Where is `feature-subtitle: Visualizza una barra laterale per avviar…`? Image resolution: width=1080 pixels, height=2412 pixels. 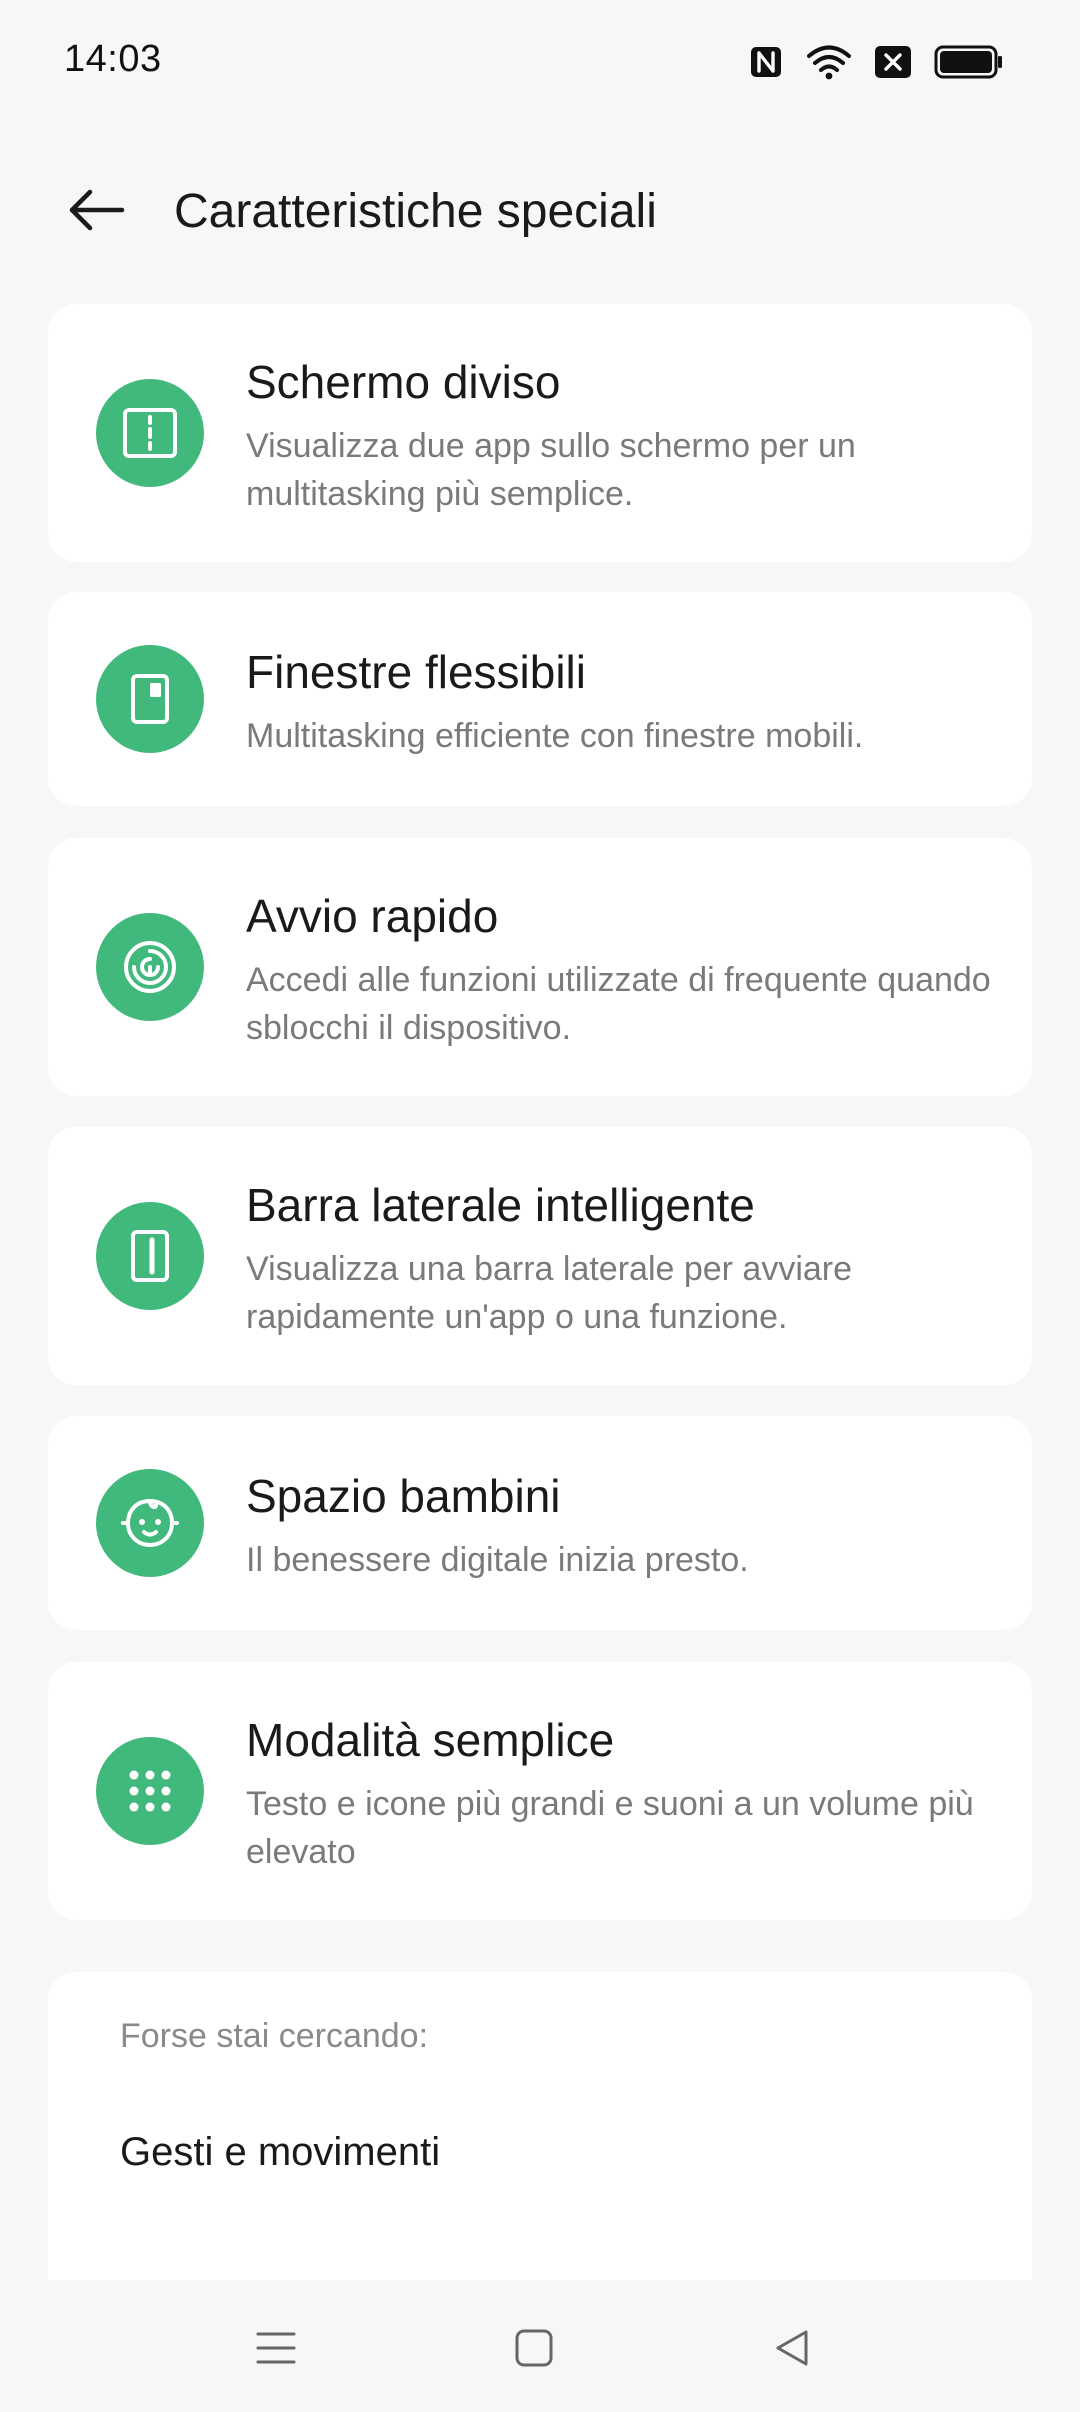 feature-subtitle: Visualizza una barra laterale per avviar… is located at coordinates (549, 1293).